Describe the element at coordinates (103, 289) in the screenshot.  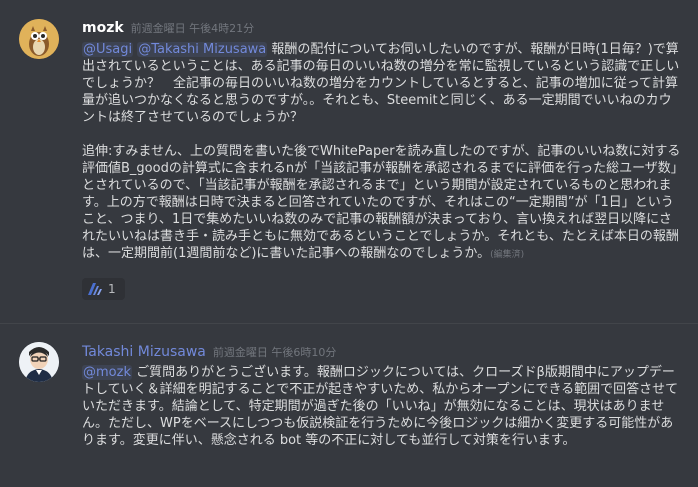
I see `reaction-button: 1` at that location.